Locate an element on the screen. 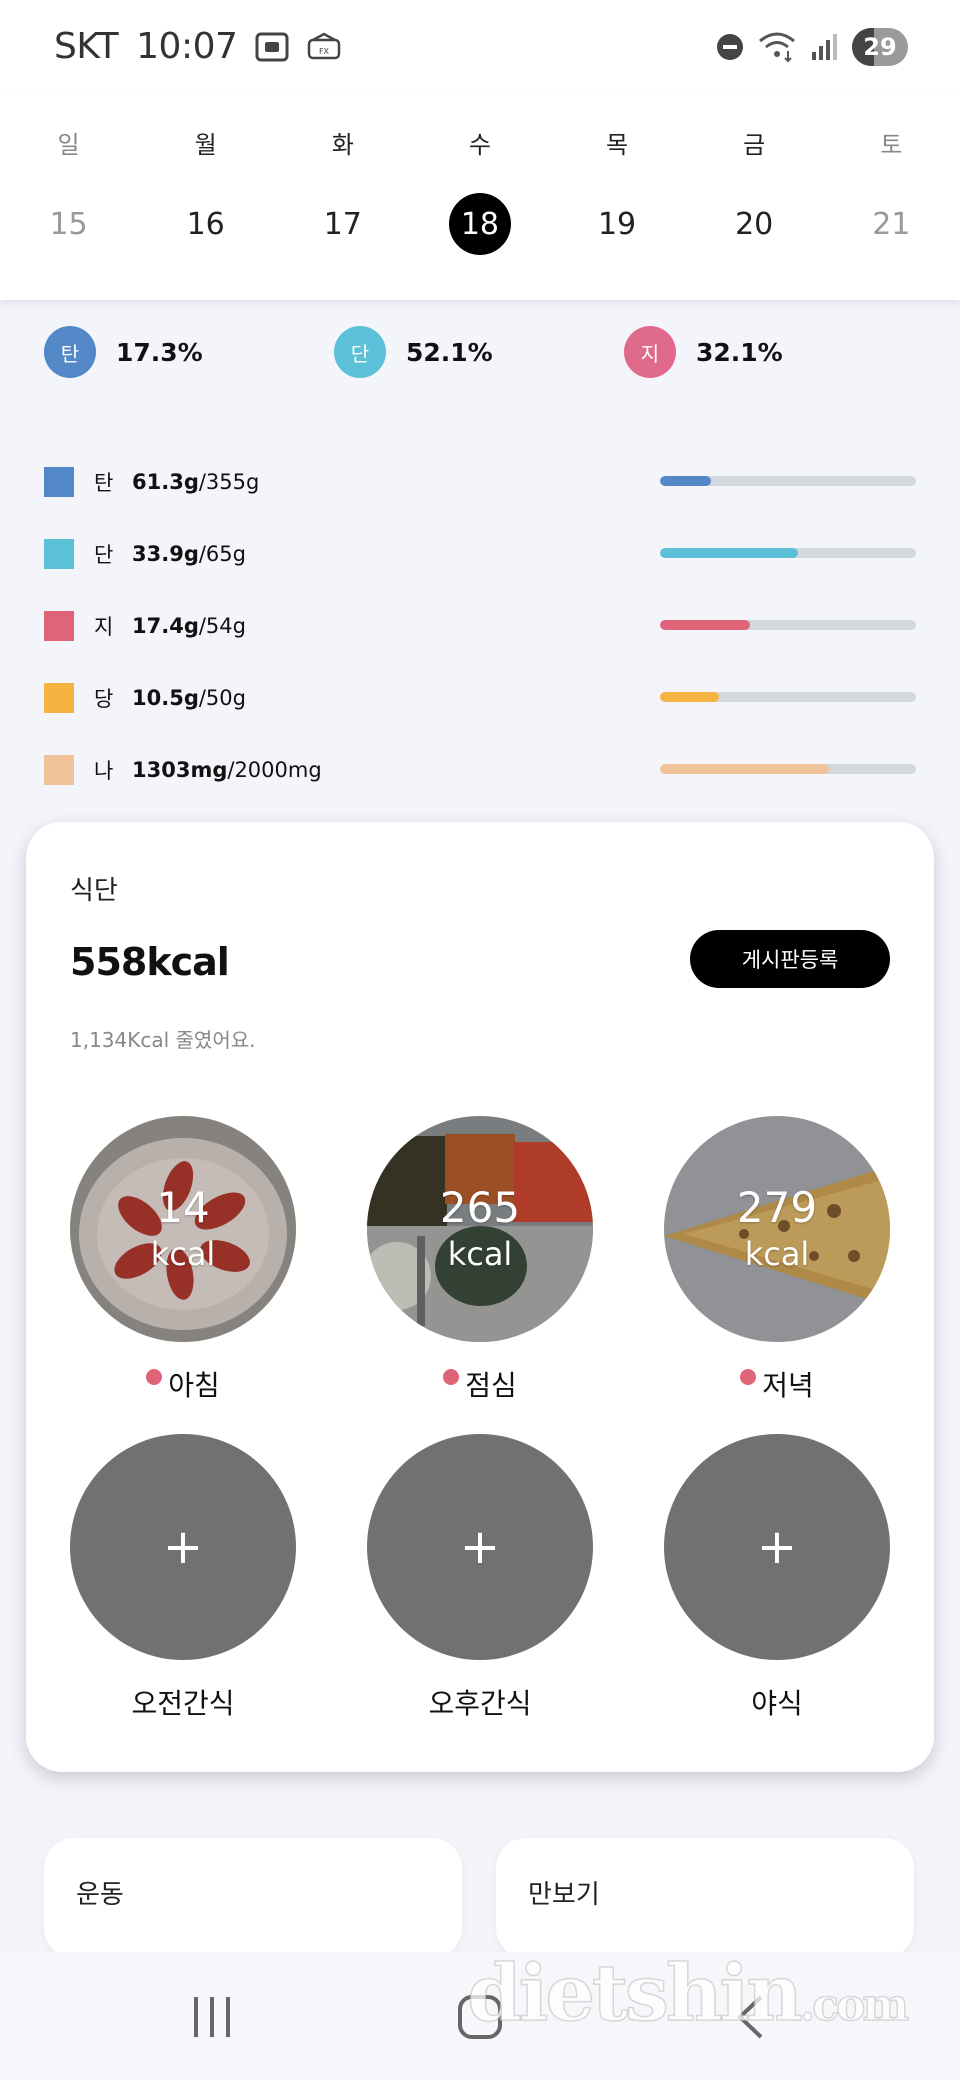 The width and height of the screenshot is (960, 2080). ratio-carb: 탄 17.3% is located at coordinates (123, 352).